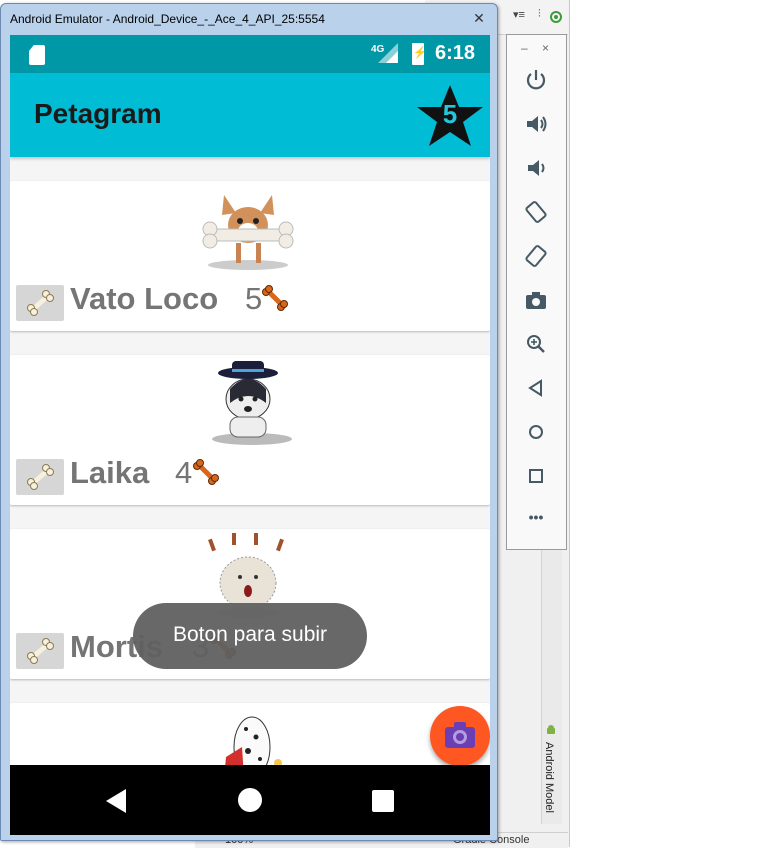 This screenshot has height=848, width=768. I want to click on volume-up-icon, so click(536, 124).